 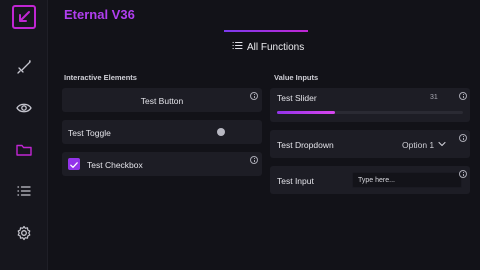 I want to click on test-button: Test Button, so click(x=162, y=100).